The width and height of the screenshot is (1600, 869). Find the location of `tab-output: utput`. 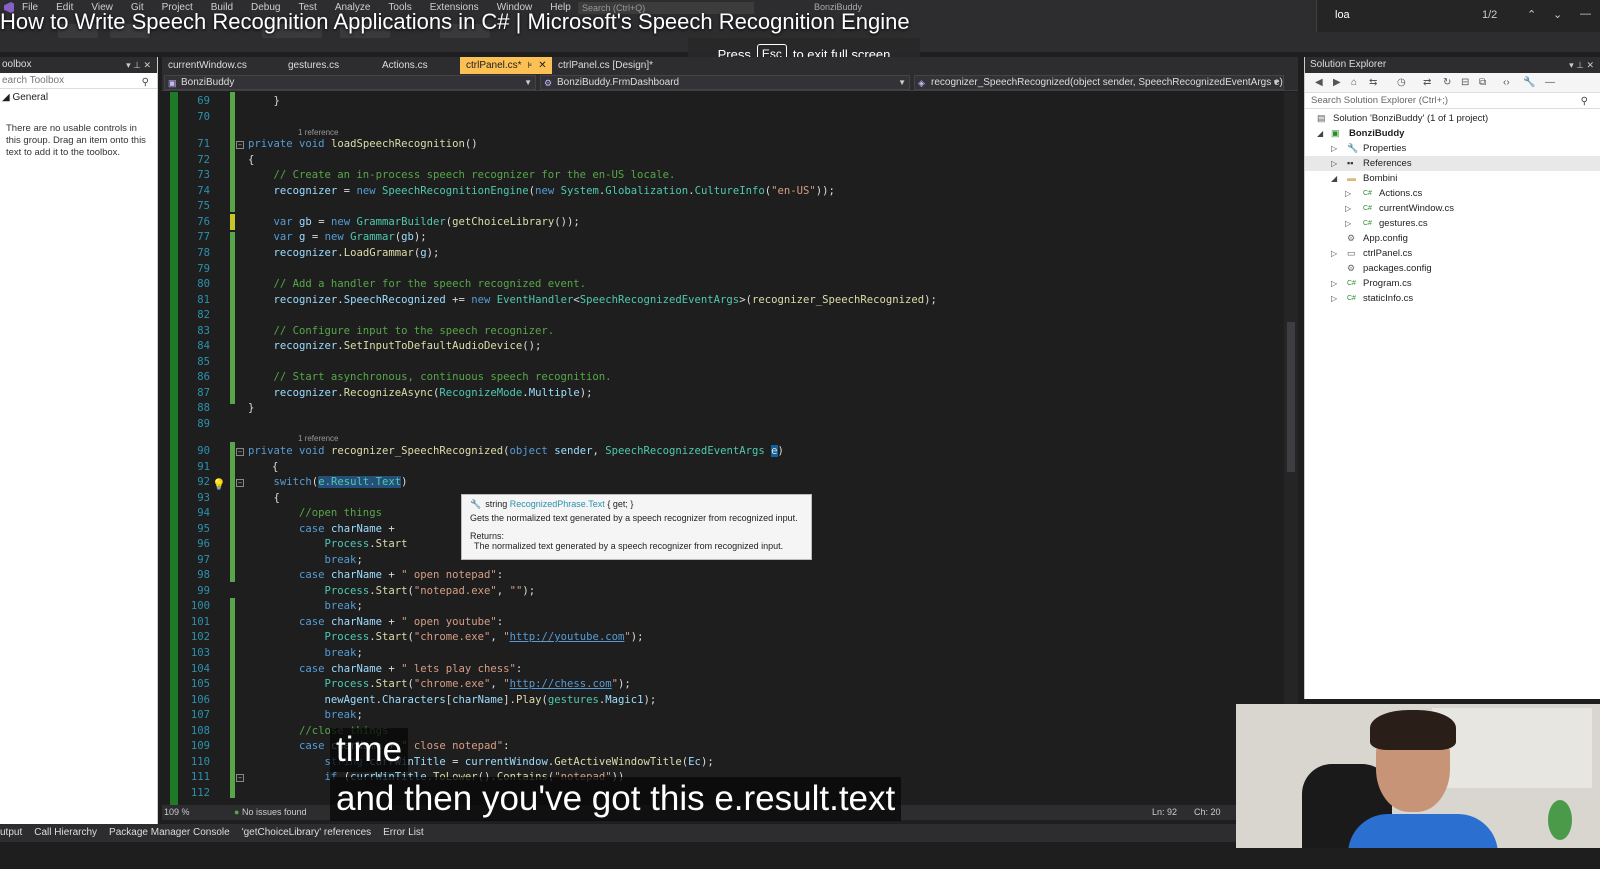

tab-output: utput is located at coordinates (11, 833).